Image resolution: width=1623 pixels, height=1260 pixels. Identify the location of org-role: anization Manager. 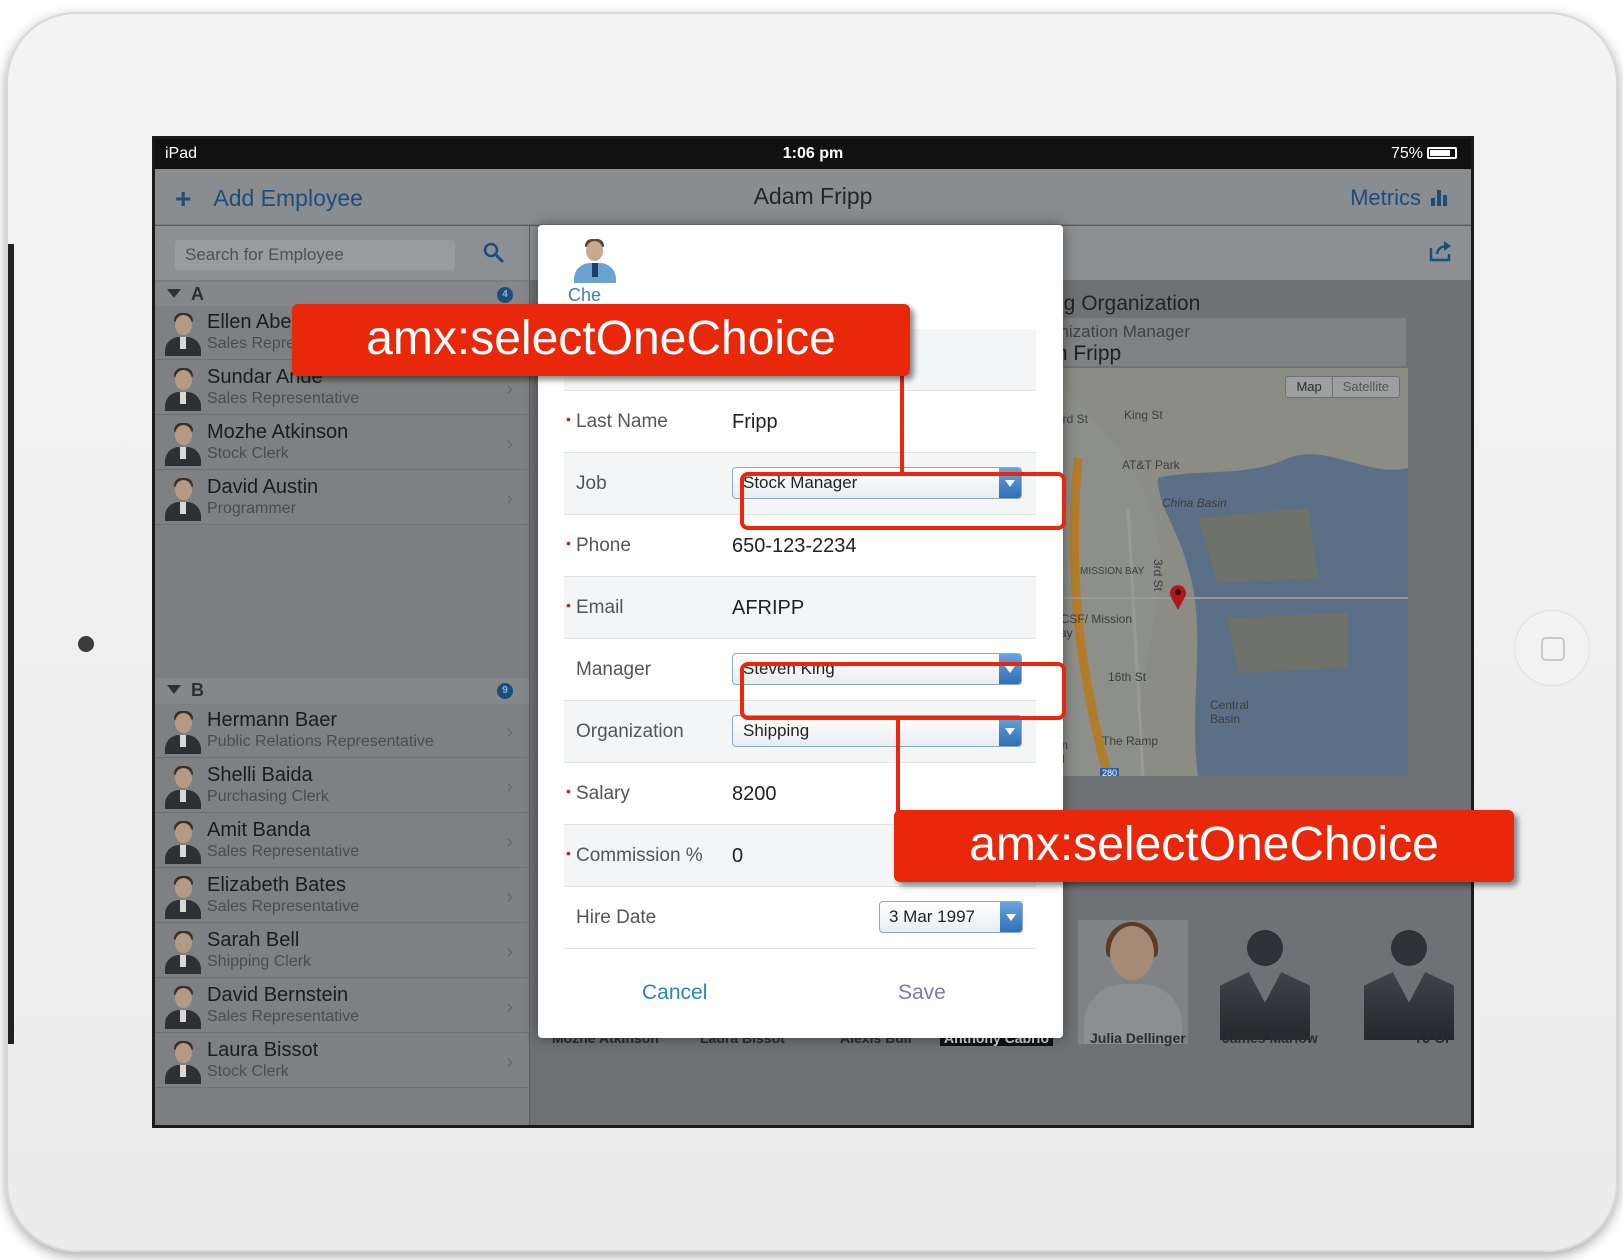
(1120, 331).